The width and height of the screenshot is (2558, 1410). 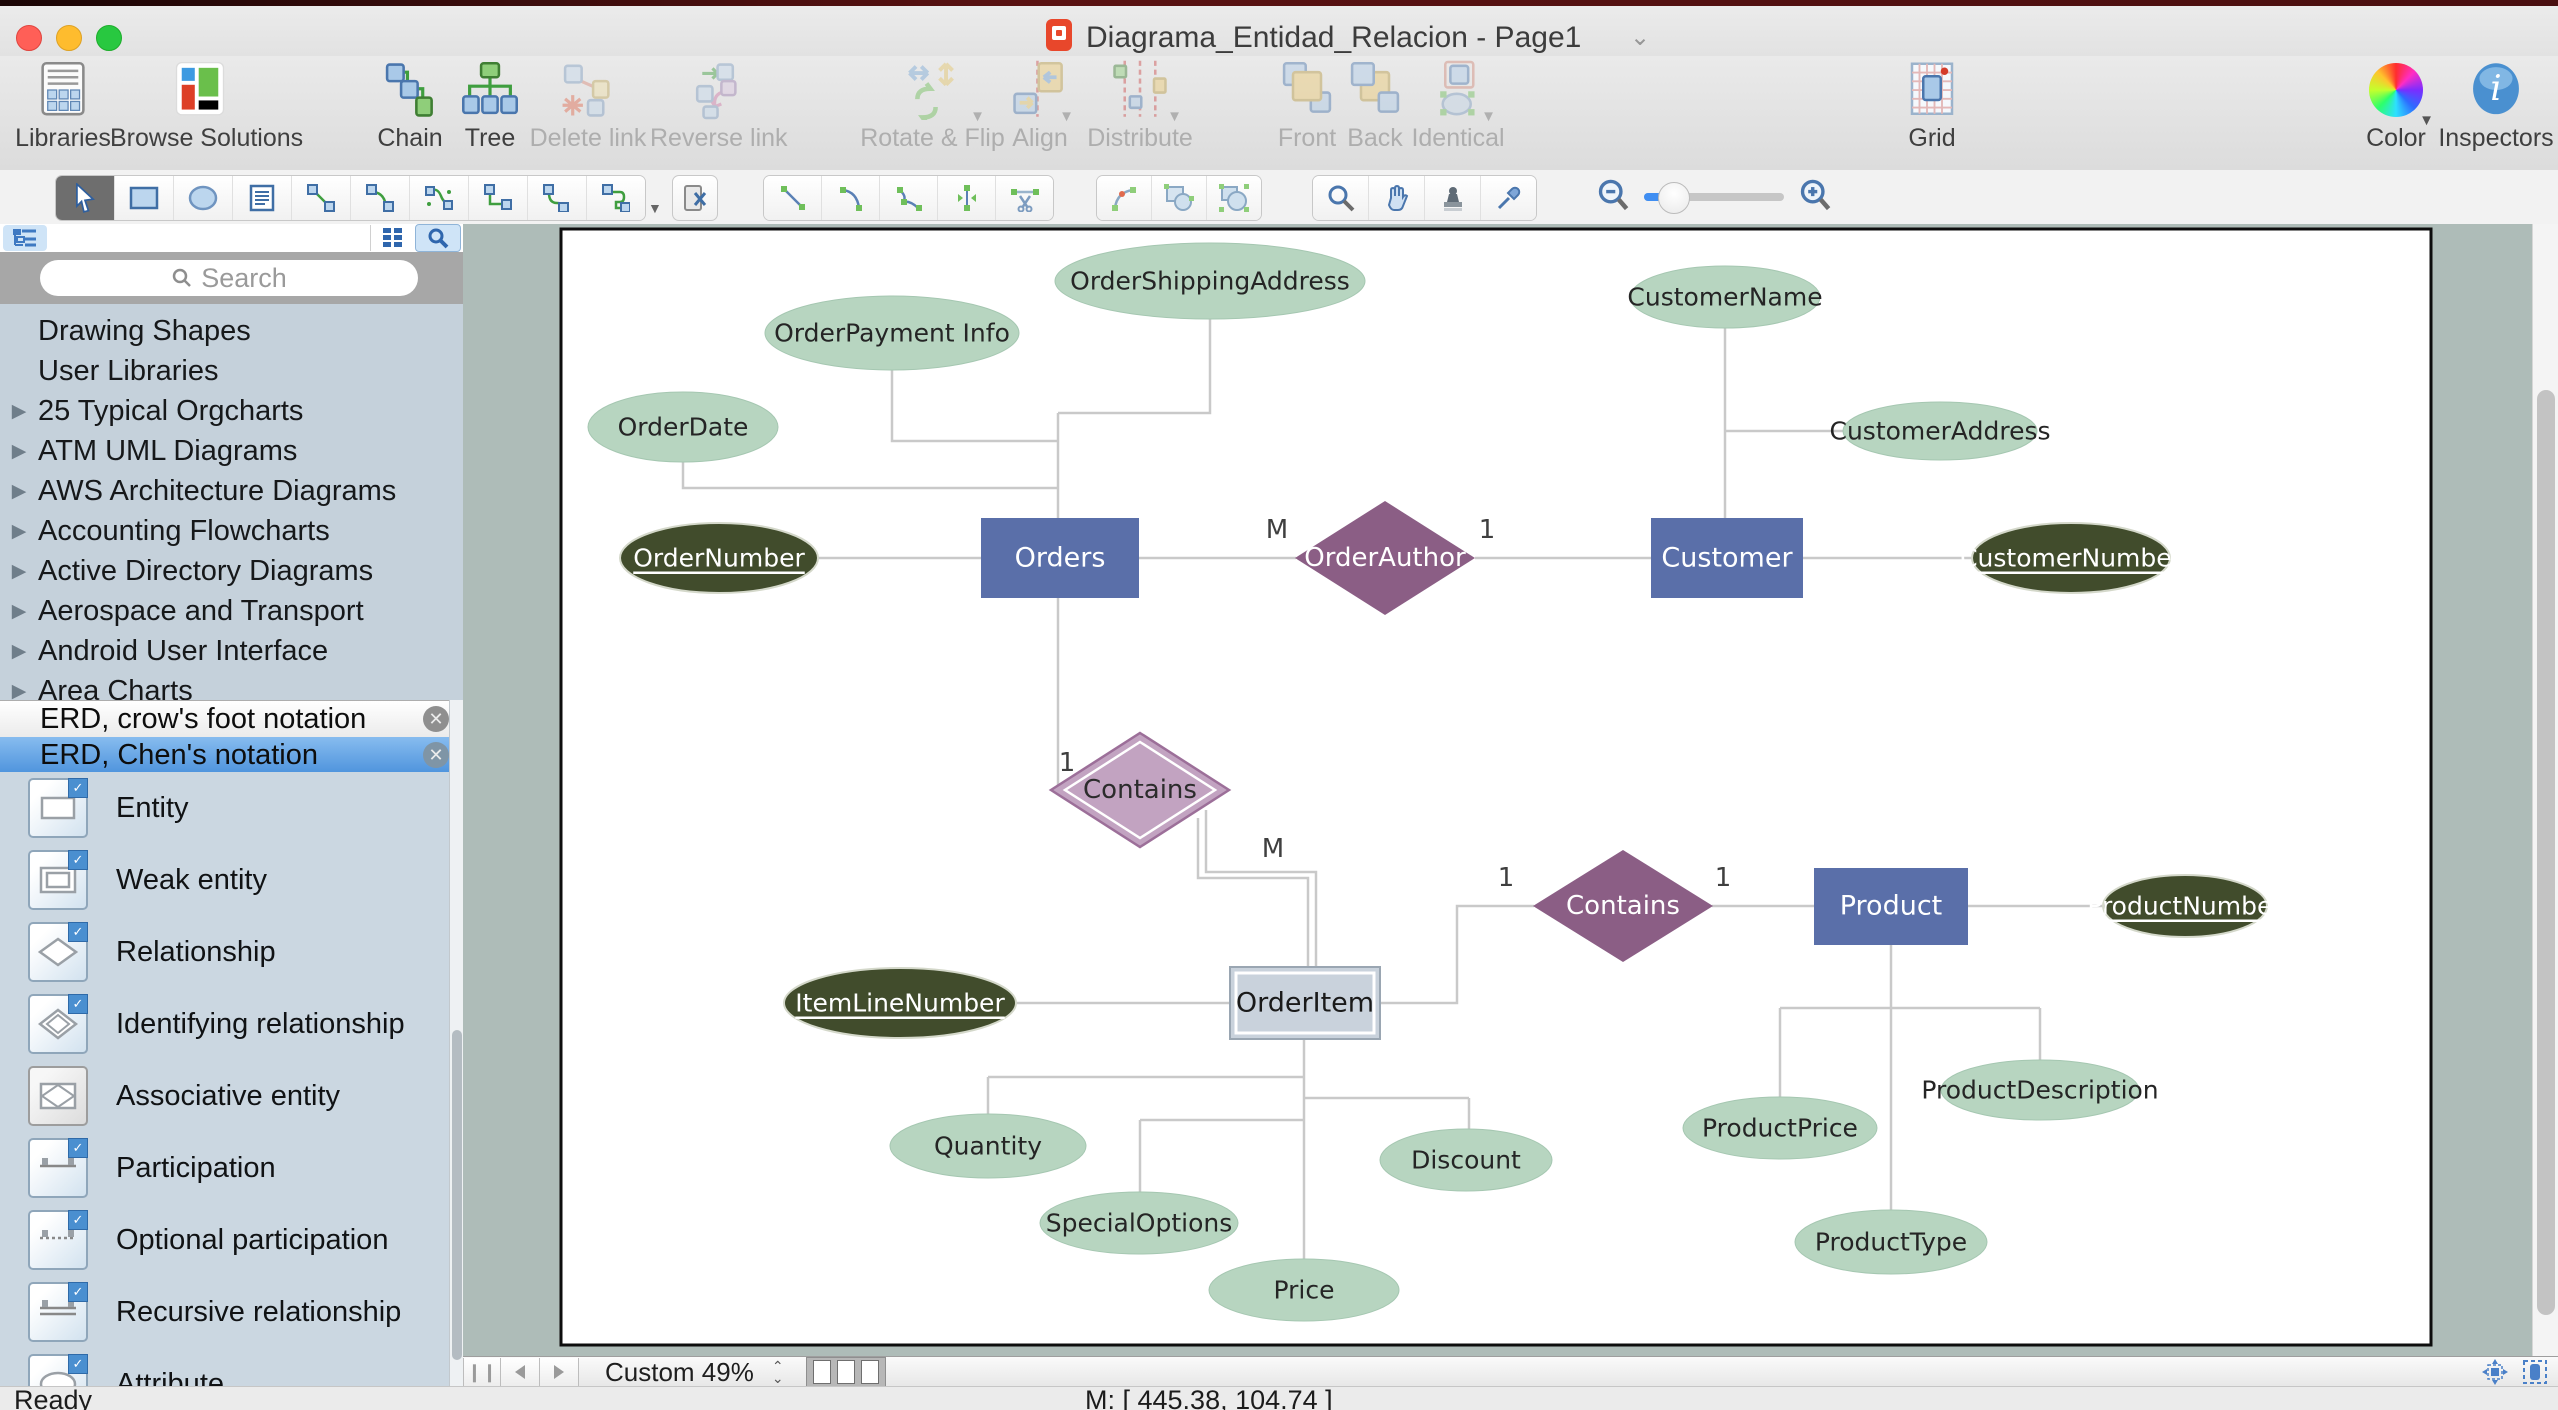 What do you see at coordinates (231, 371) in the screenshot?
I see `sidebar-item-user-libraries: User Libraries` at bounding box center [231, 371].